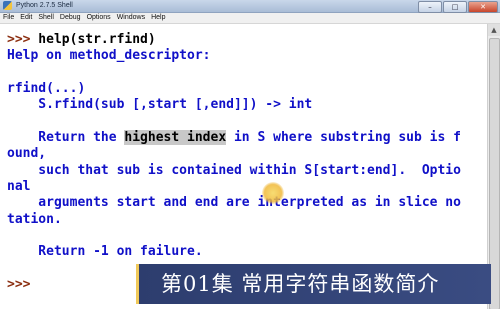 The image size is (500, 309). I want to click on close-button: ✕, so click(483, 7).